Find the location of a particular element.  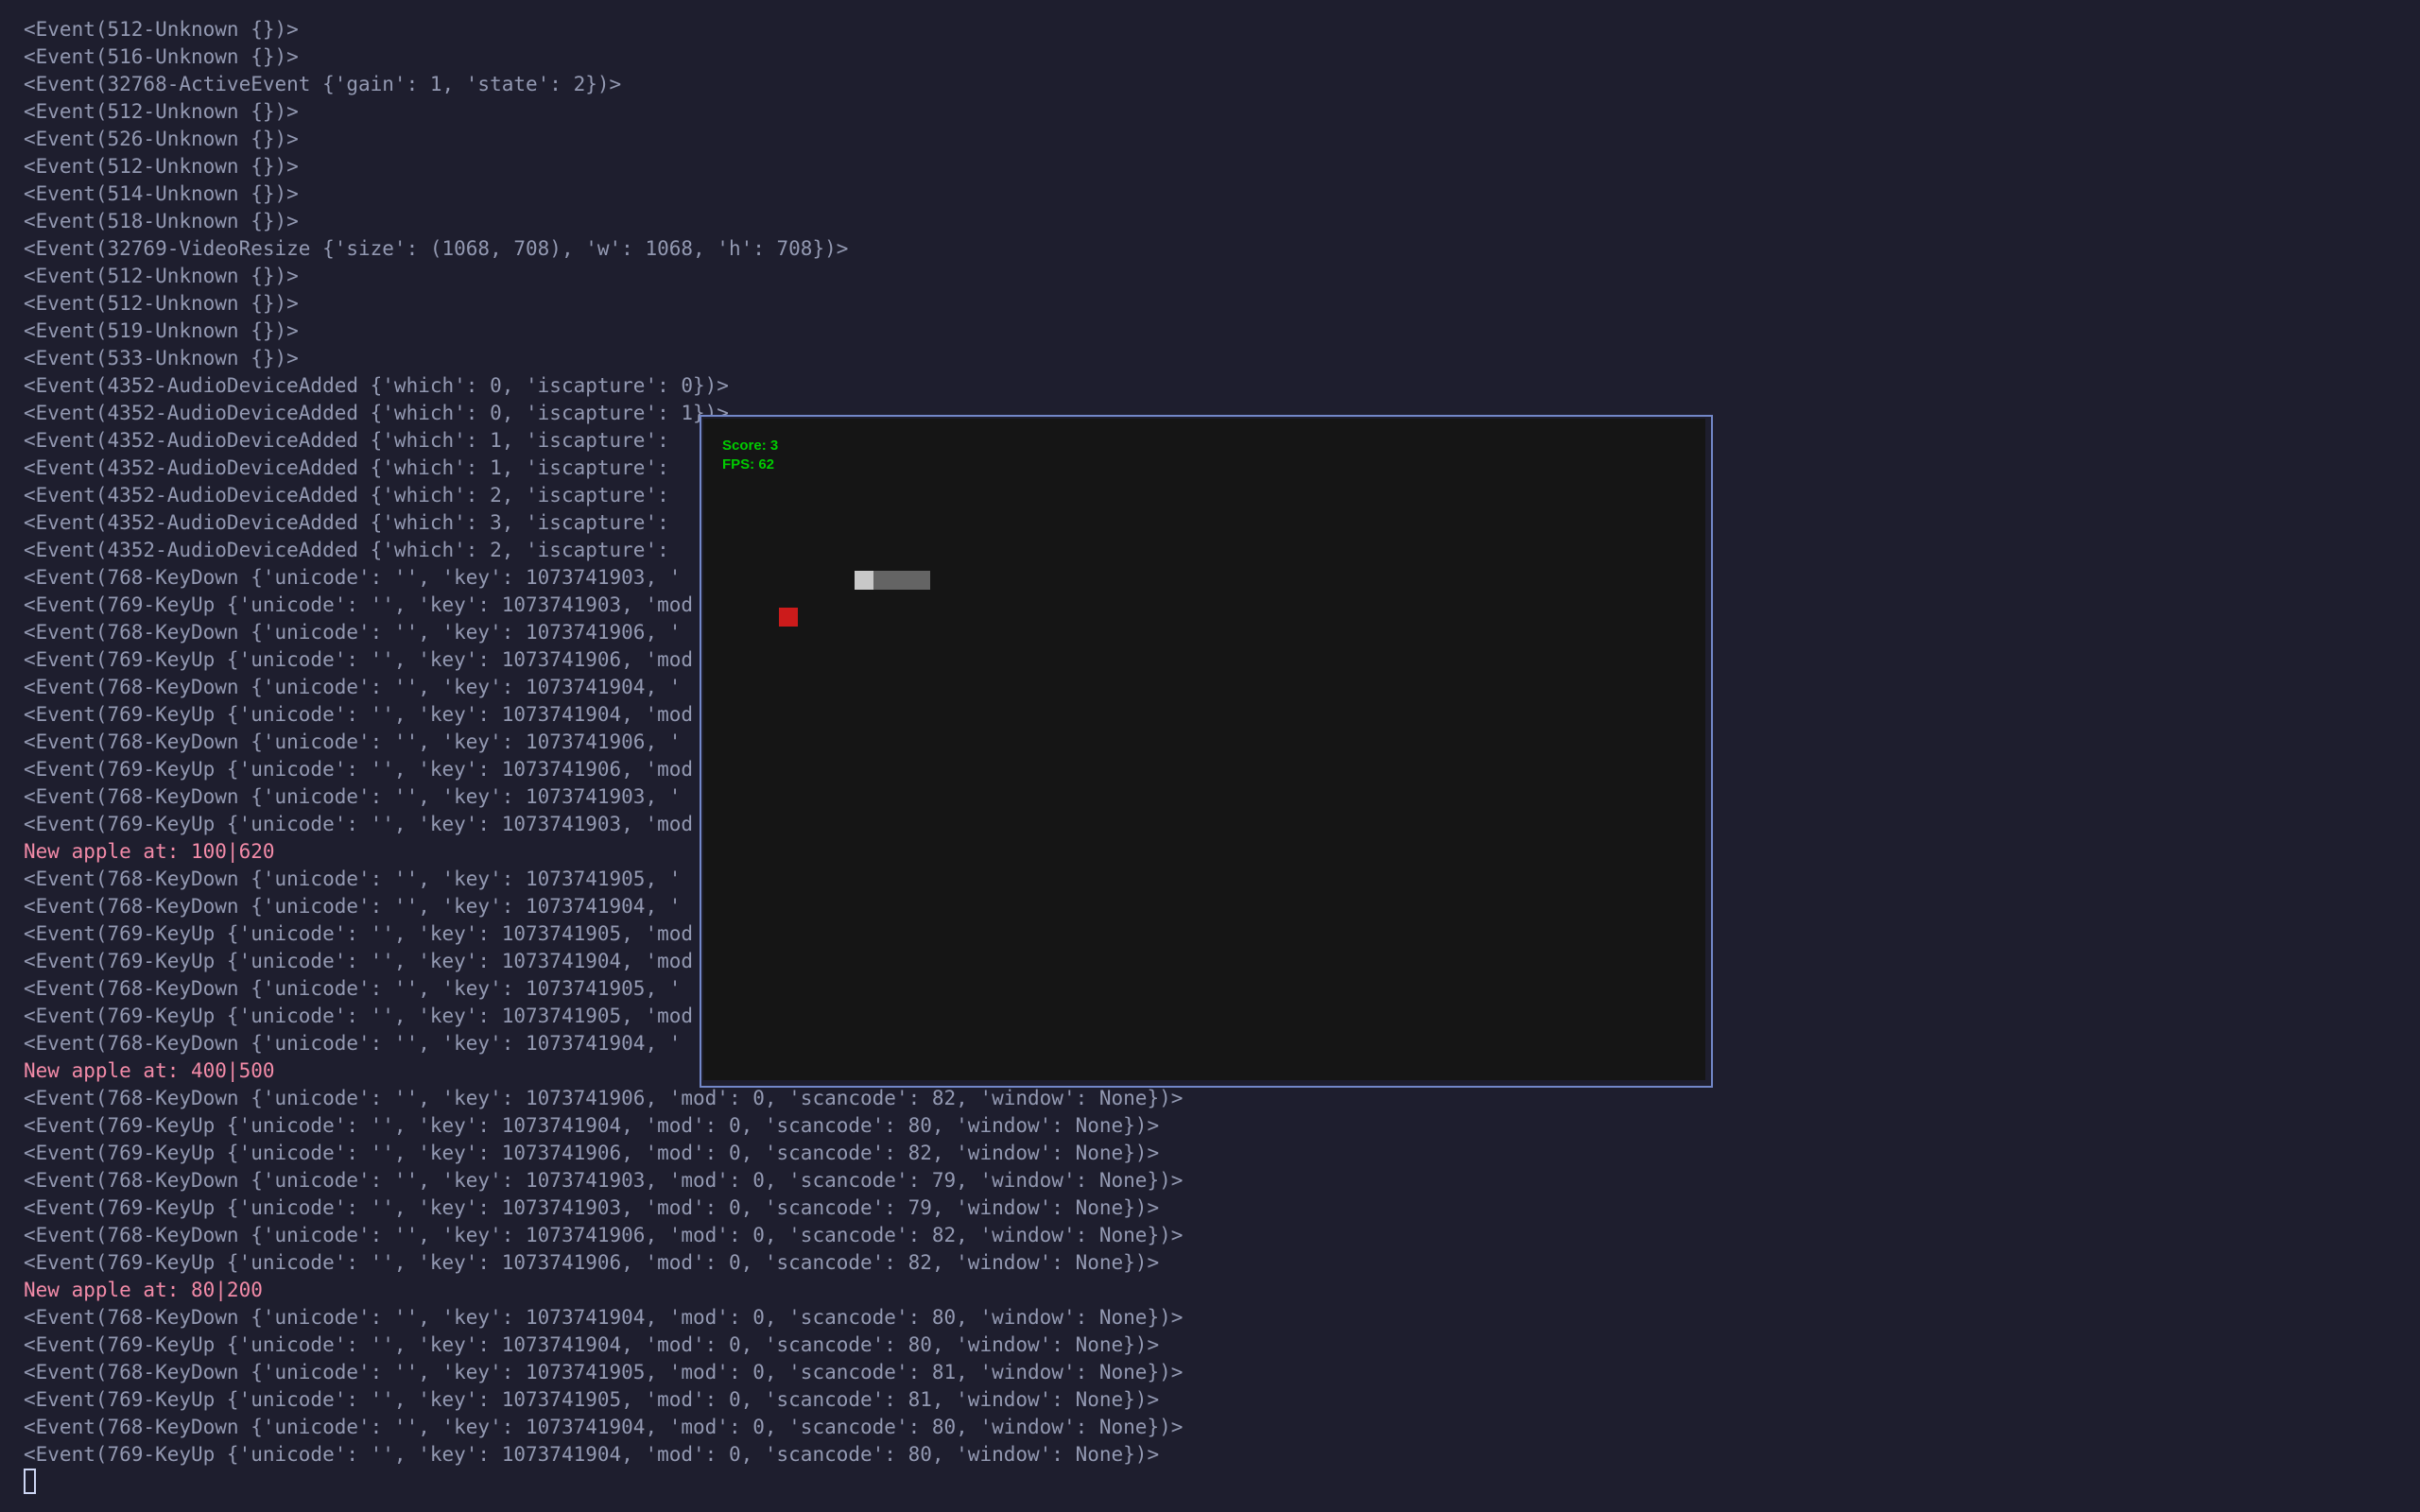

apple-log-line: New apple at: 80|200 is located at coordinates (143, 1290).